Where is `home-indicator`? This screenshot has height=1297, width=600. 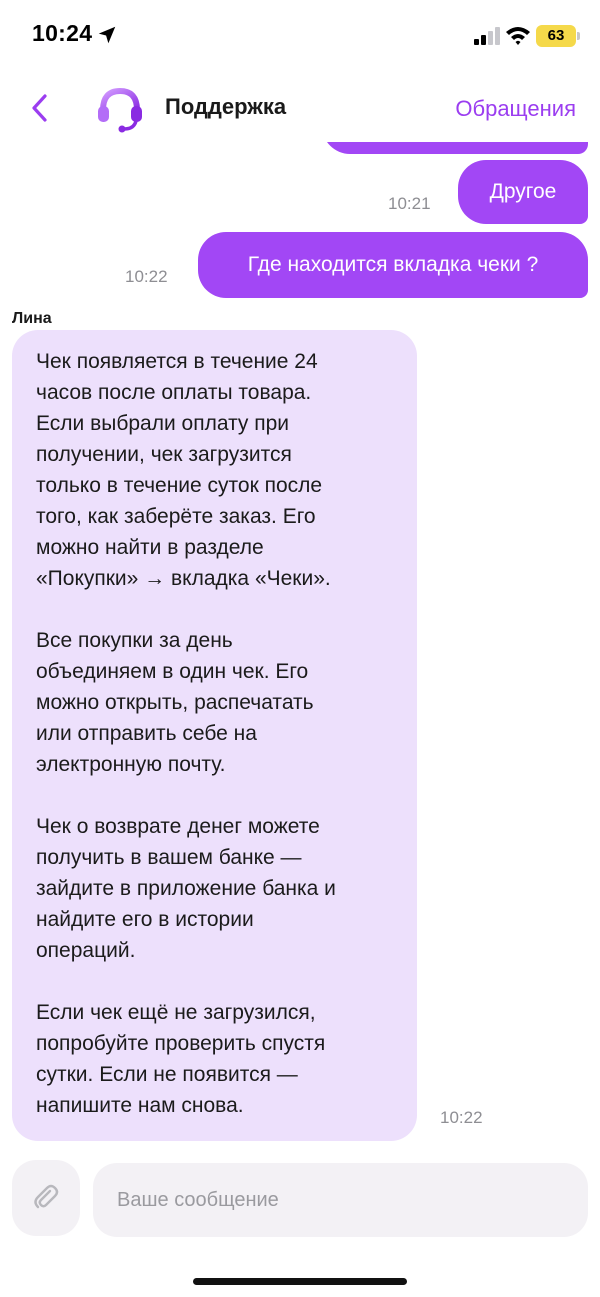
home-indicator is located at coordinates (300, 1281).